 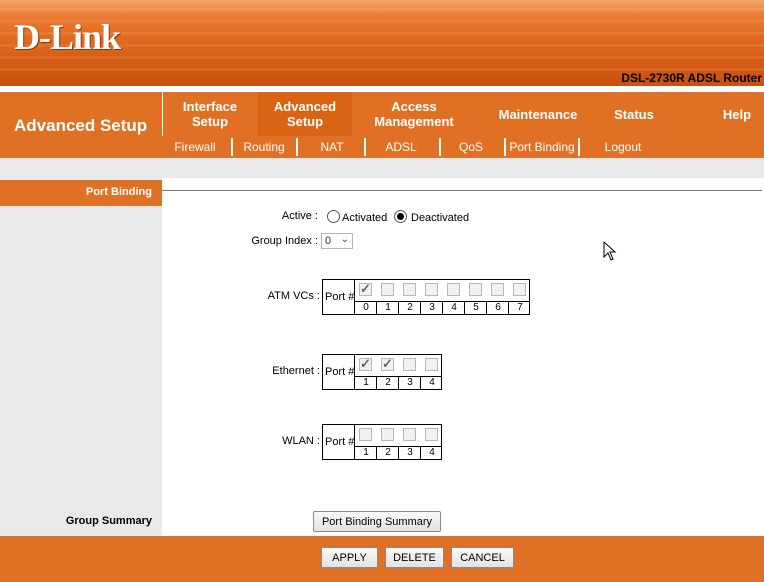 I want to click on tab-label: Access Management, so click(x=414, y=114).